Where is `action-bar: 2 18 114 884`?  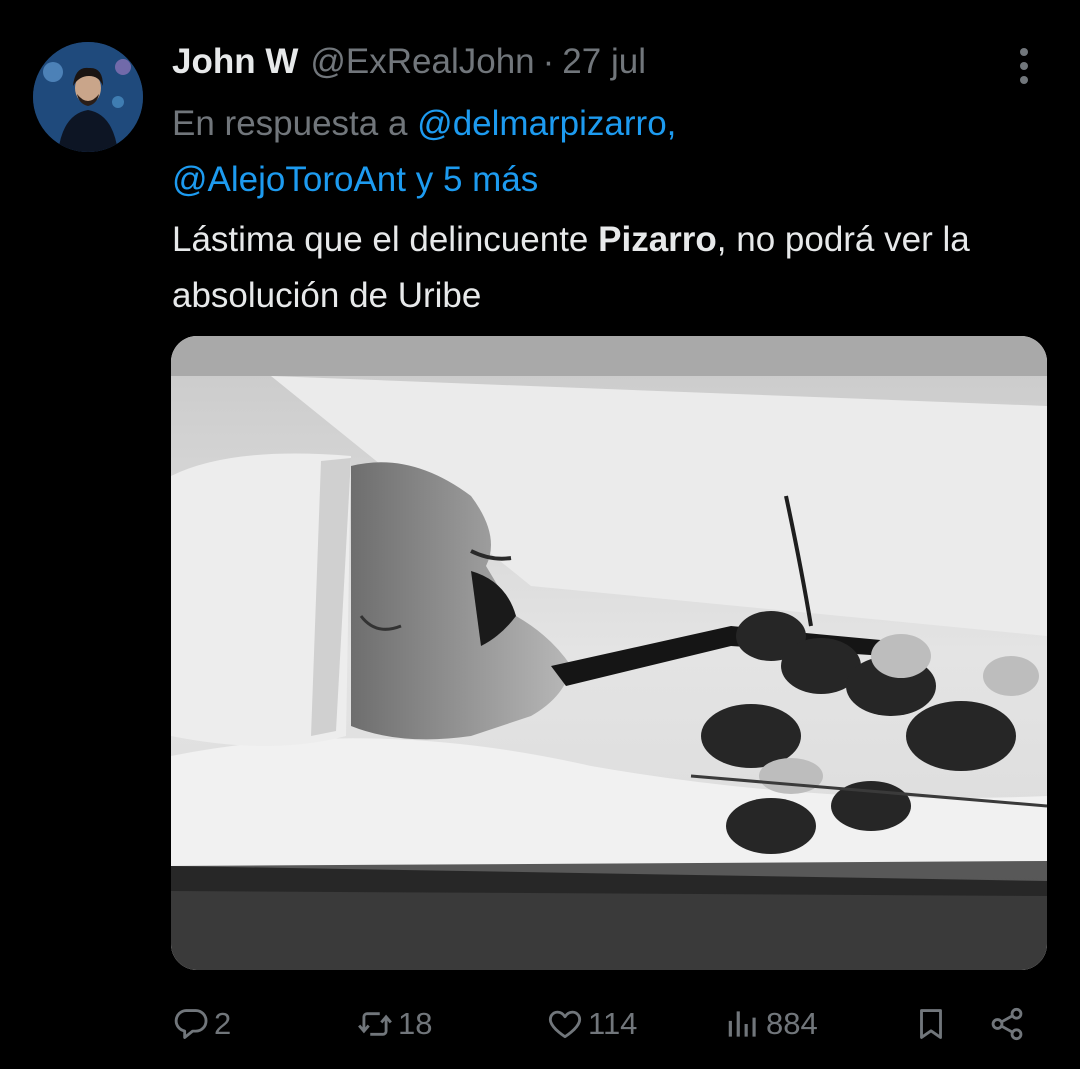
action-bar: 2 18 114 884 is located at coordinates (602, 1024).